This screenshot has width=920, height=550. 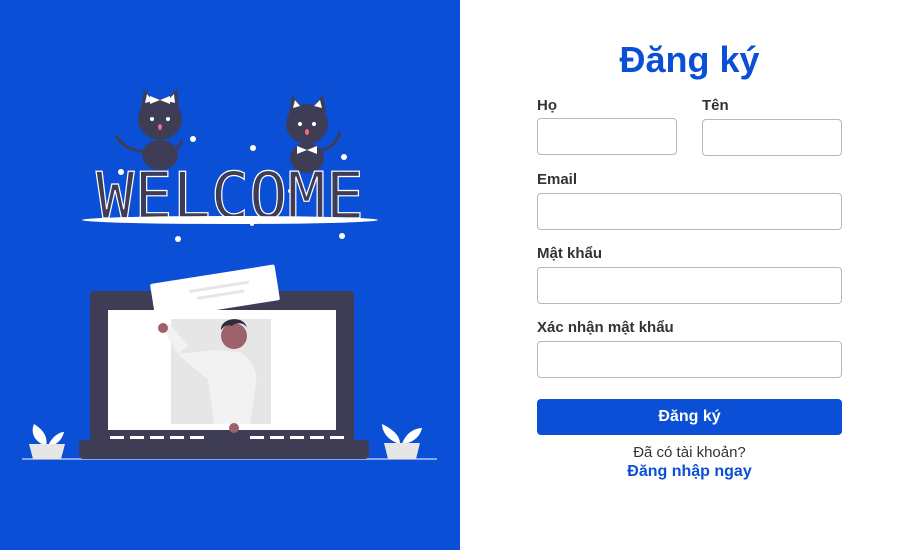 I want to click on page-title: Đăng ký, so click(x=689, y=59).